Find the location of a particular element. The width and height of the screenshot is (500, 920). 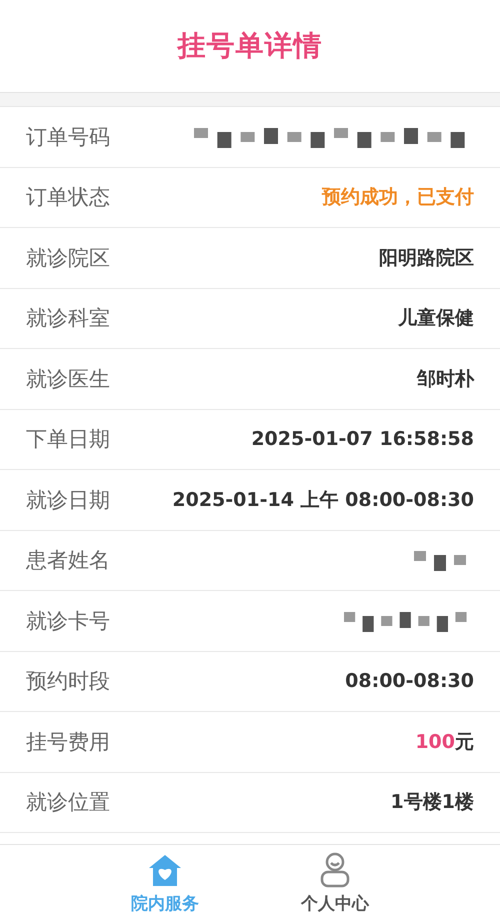

field-label: 就诊医生 is located at coordinates (68, 379).